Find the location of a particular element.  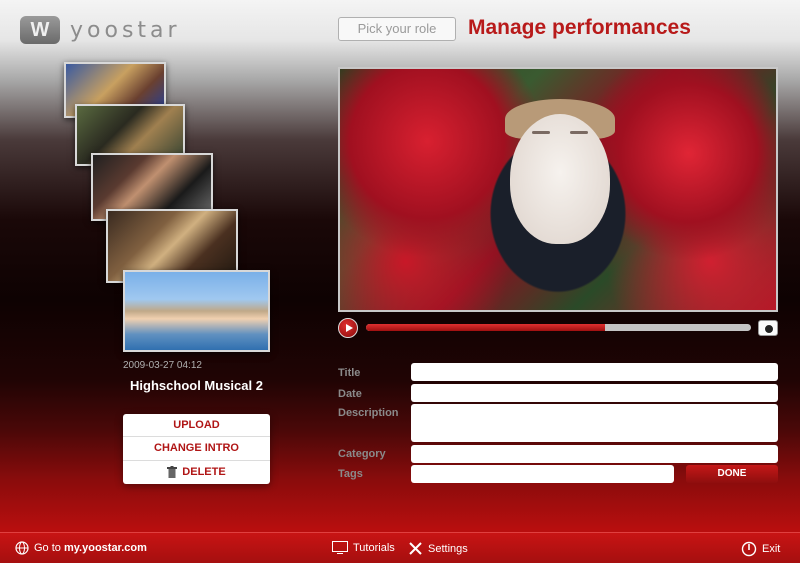

action-menu: UPLOAD CHANGE INTRO DELETE is located at coordinates (196, 449).